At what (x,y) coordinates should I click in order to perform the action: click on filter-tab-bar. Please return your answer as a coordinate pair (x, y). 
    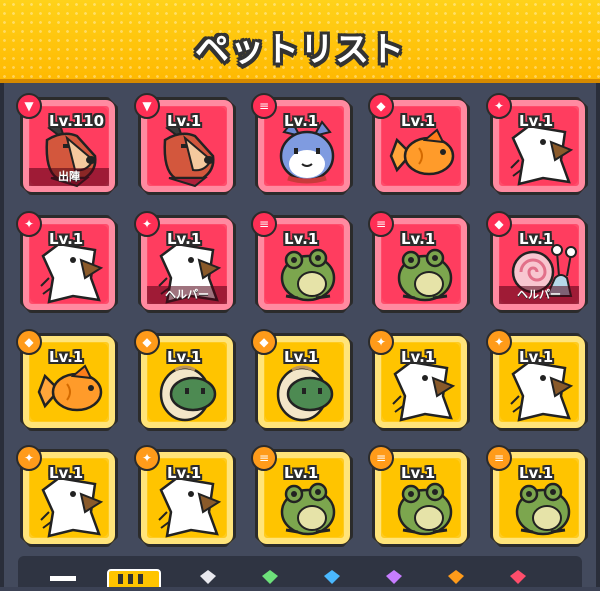
    Looking at the image, I should click on (300, 573).